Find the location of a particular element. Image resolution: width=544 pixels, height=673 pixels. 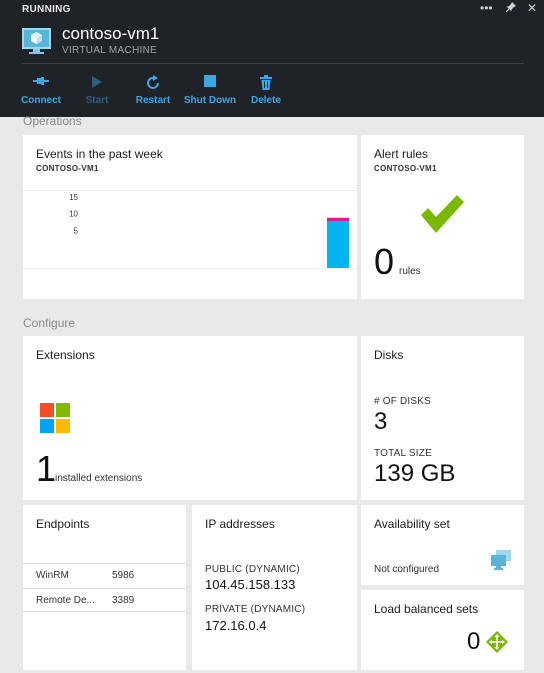

disks-size: 139 GB is located at coordinates (415, 473).